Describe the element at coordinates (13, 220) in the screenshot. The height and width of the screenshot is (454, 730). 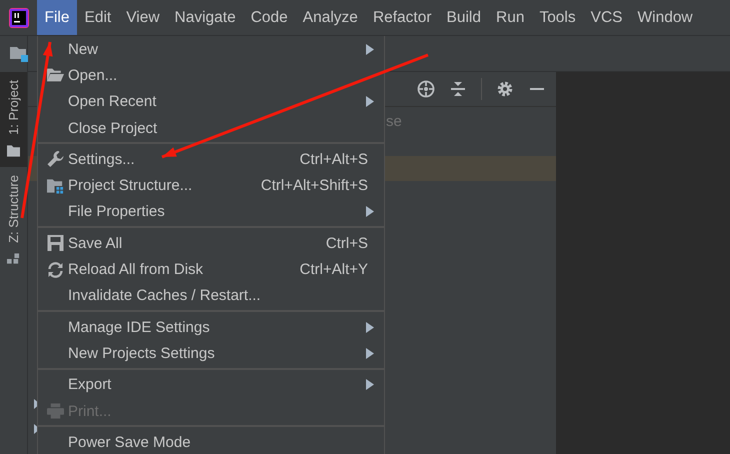
I see `tool-window-tab: Z: Structure` at that location.